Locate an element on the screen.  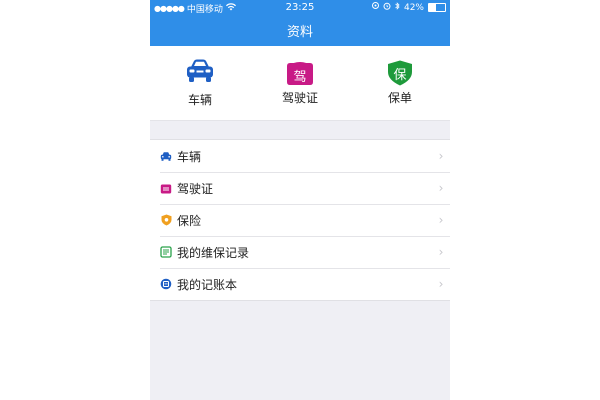
nav-bar: 资料 is located at coordinates (300, 30).